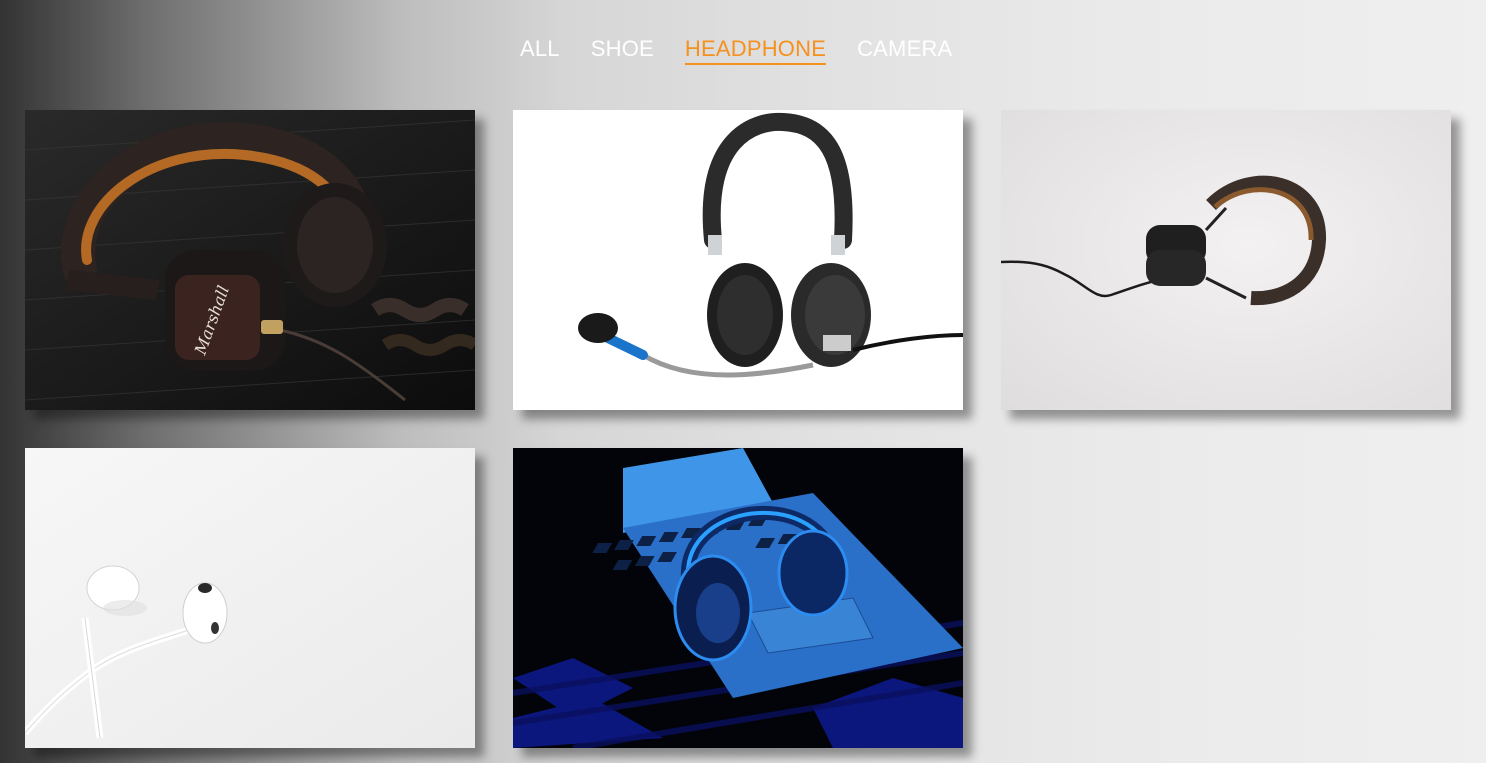 The height and width of the screenshot is (763, 1486). I want to click on filter-all: ALL, so click(540, 50).